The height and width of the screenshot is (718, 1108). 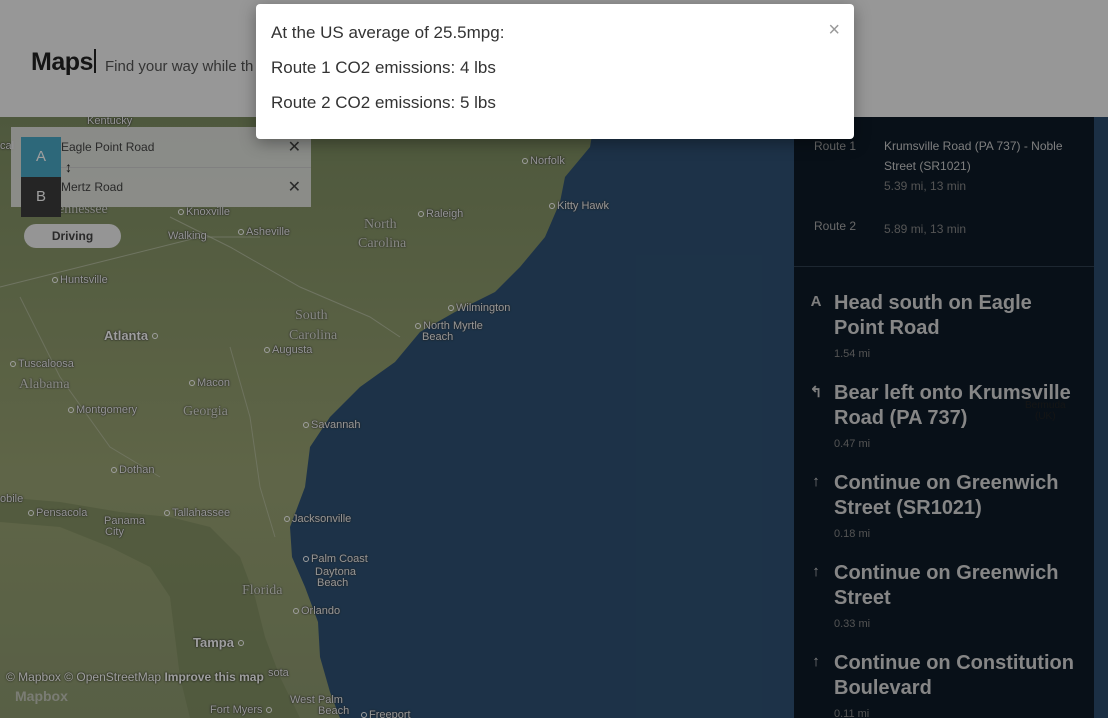 I want to click on route-1-emissions: Route 1 CO2 emissions: 4 lbs, so click(x=383, y=67).